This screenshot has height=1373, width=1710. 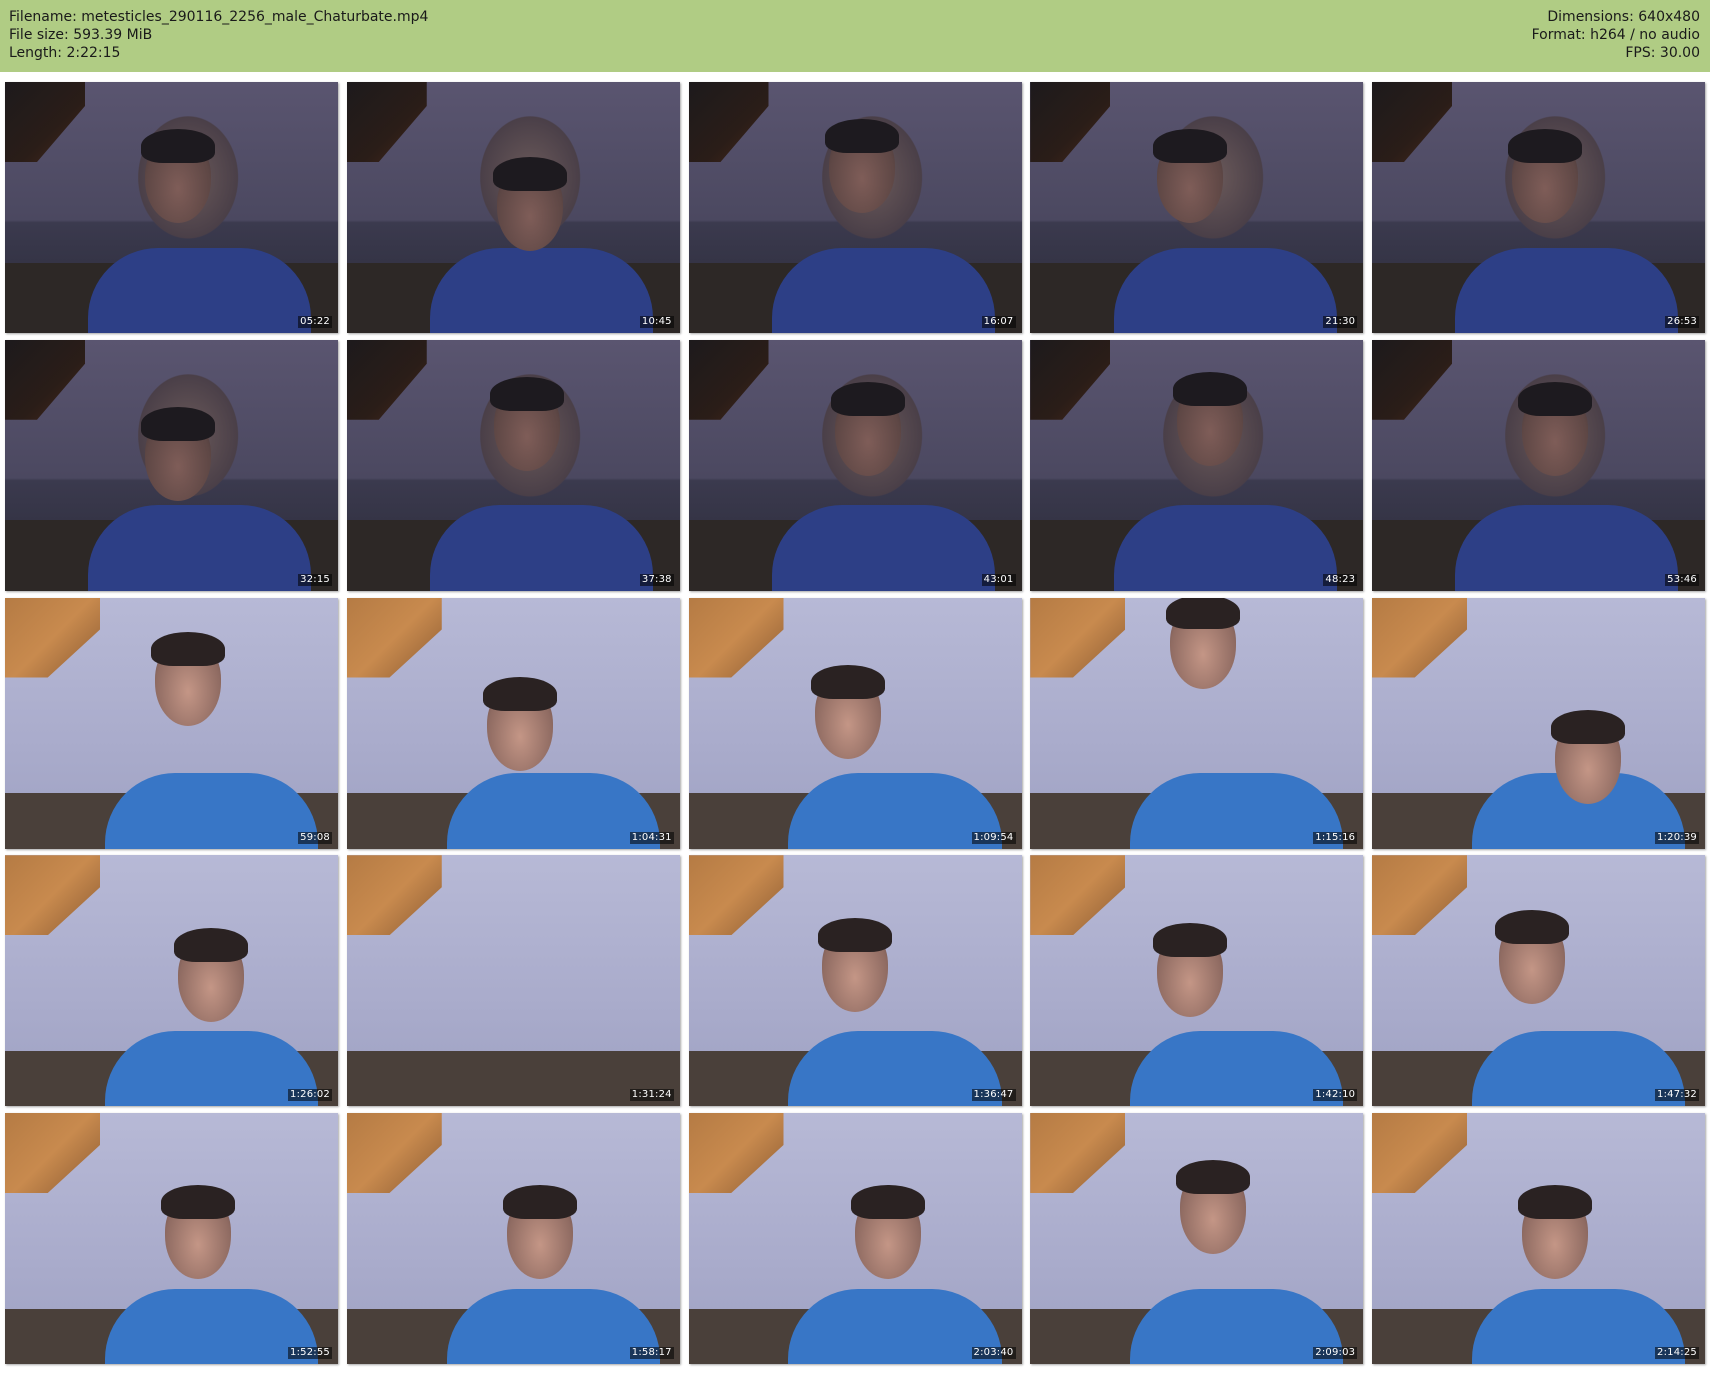 What do you see at coordinates (1662, 53) in the screenshot?
I see `fps-text: FPS: 30.00` at bounding box center [1662, 53].